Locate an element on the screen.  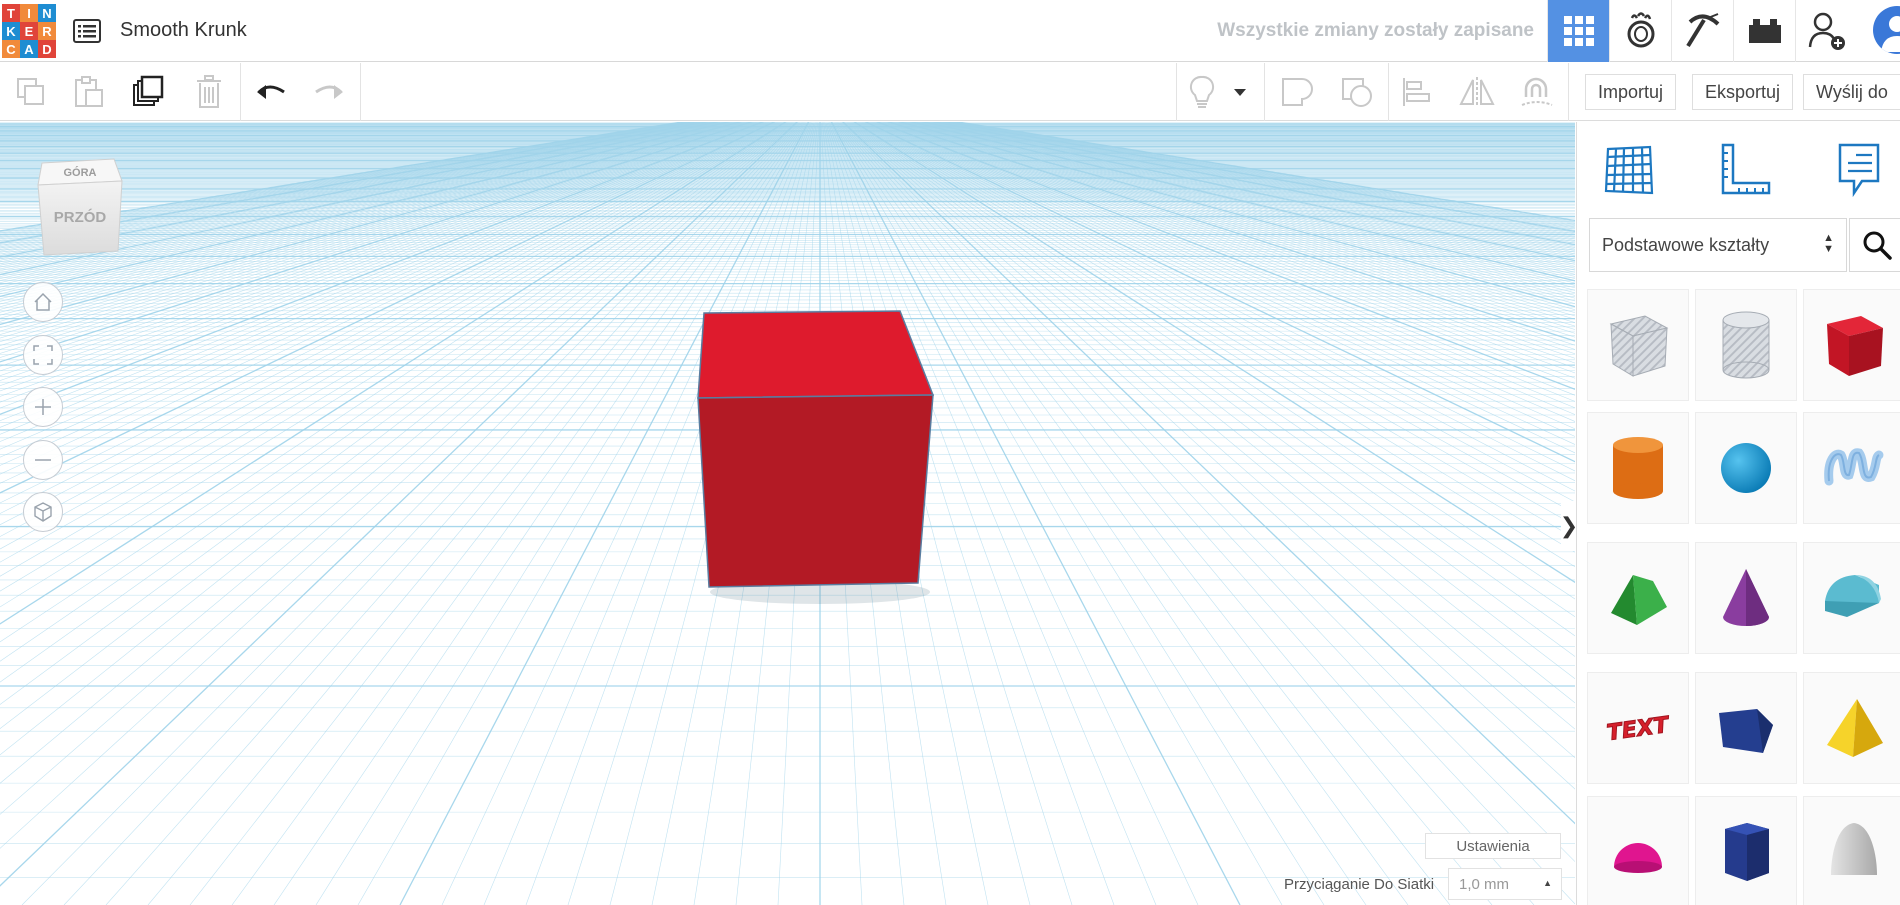
list-icon is located at coordinates (87, 31).